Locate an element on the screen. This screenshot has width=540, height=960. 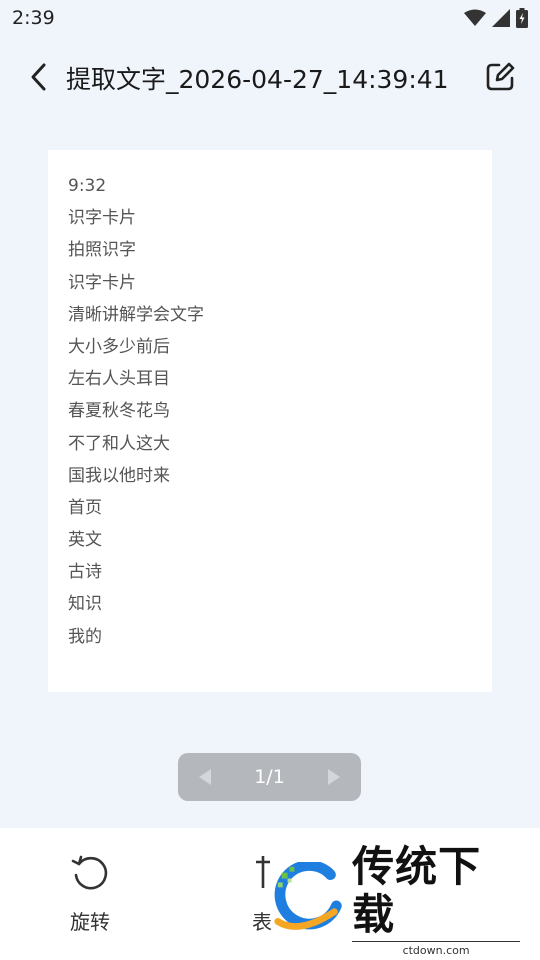
site-logo-icon is located at coordinates (308, 896).